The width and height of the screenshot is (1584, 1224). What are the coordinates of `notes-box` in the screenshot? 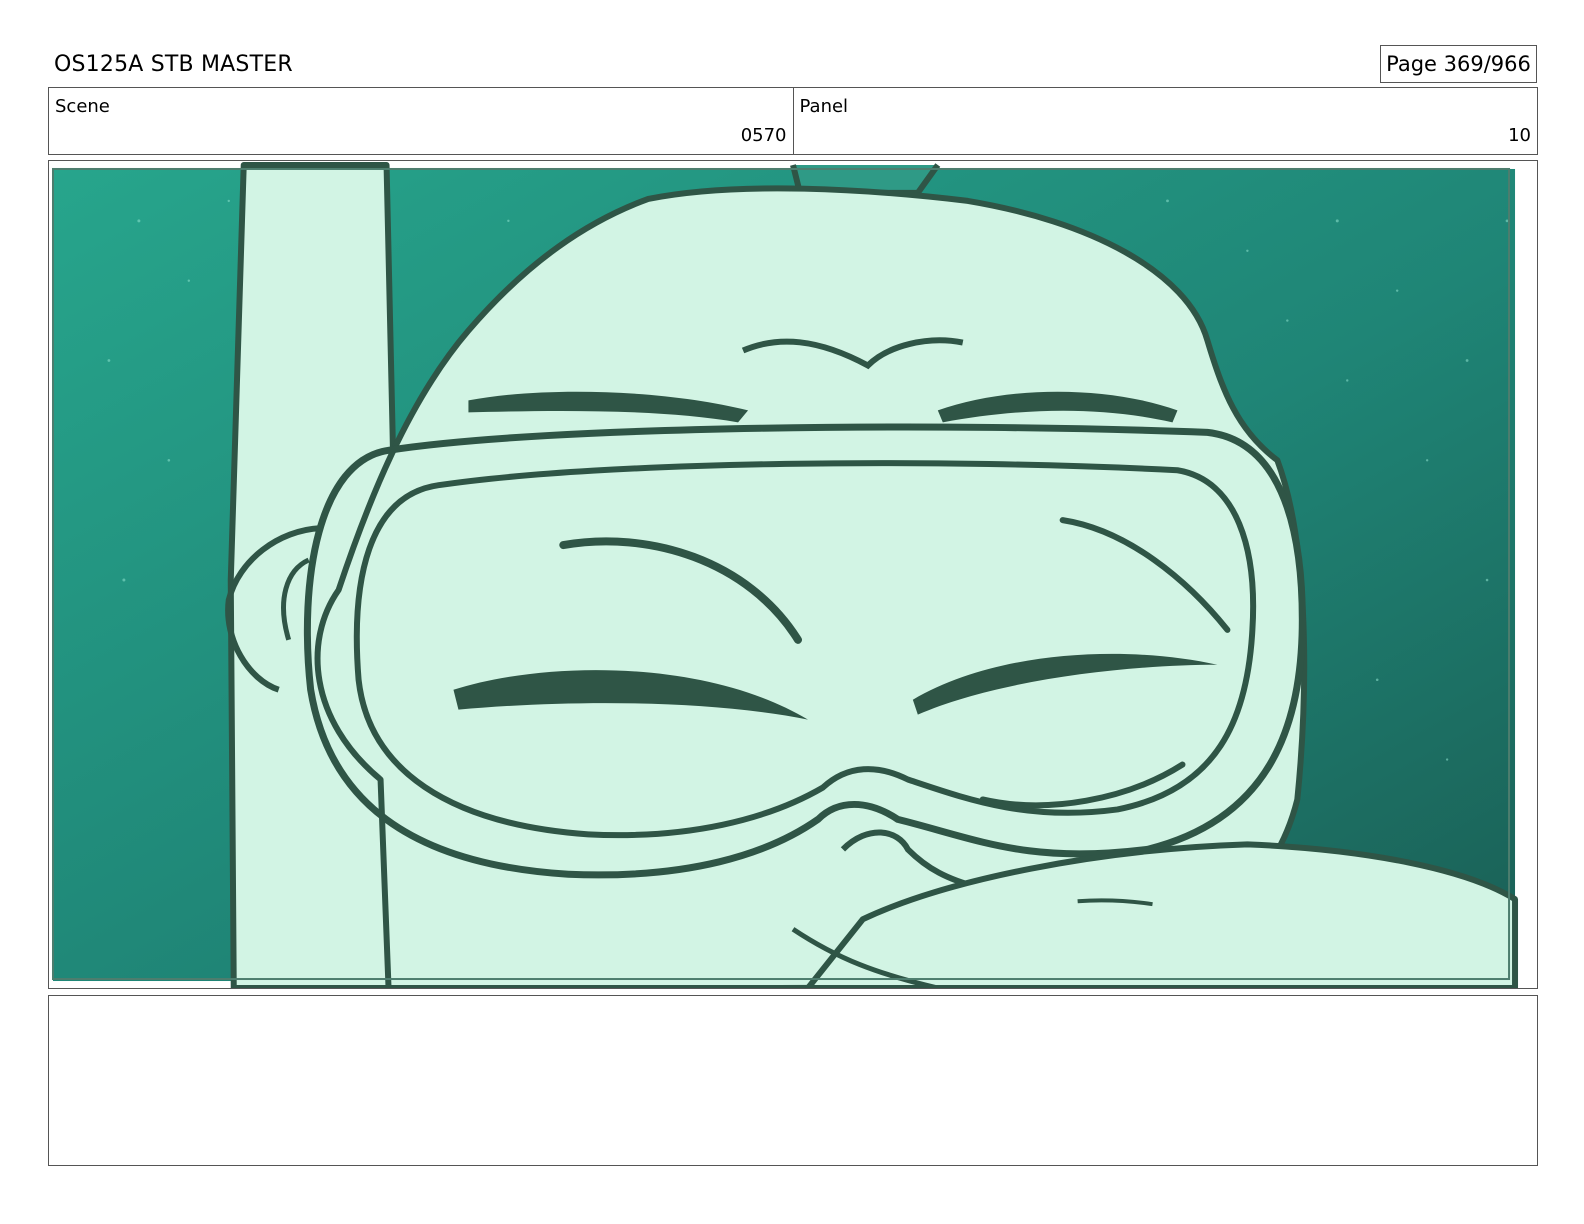 It's located at (793, 1080).